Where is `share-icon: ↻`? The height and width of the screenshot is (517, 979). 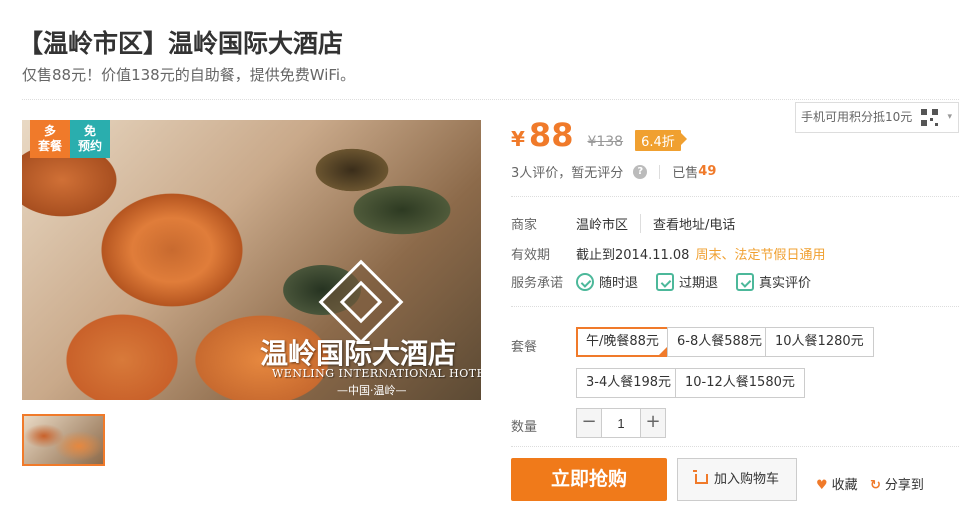
share-icon: ↻ is located at coordinates (875, 485).